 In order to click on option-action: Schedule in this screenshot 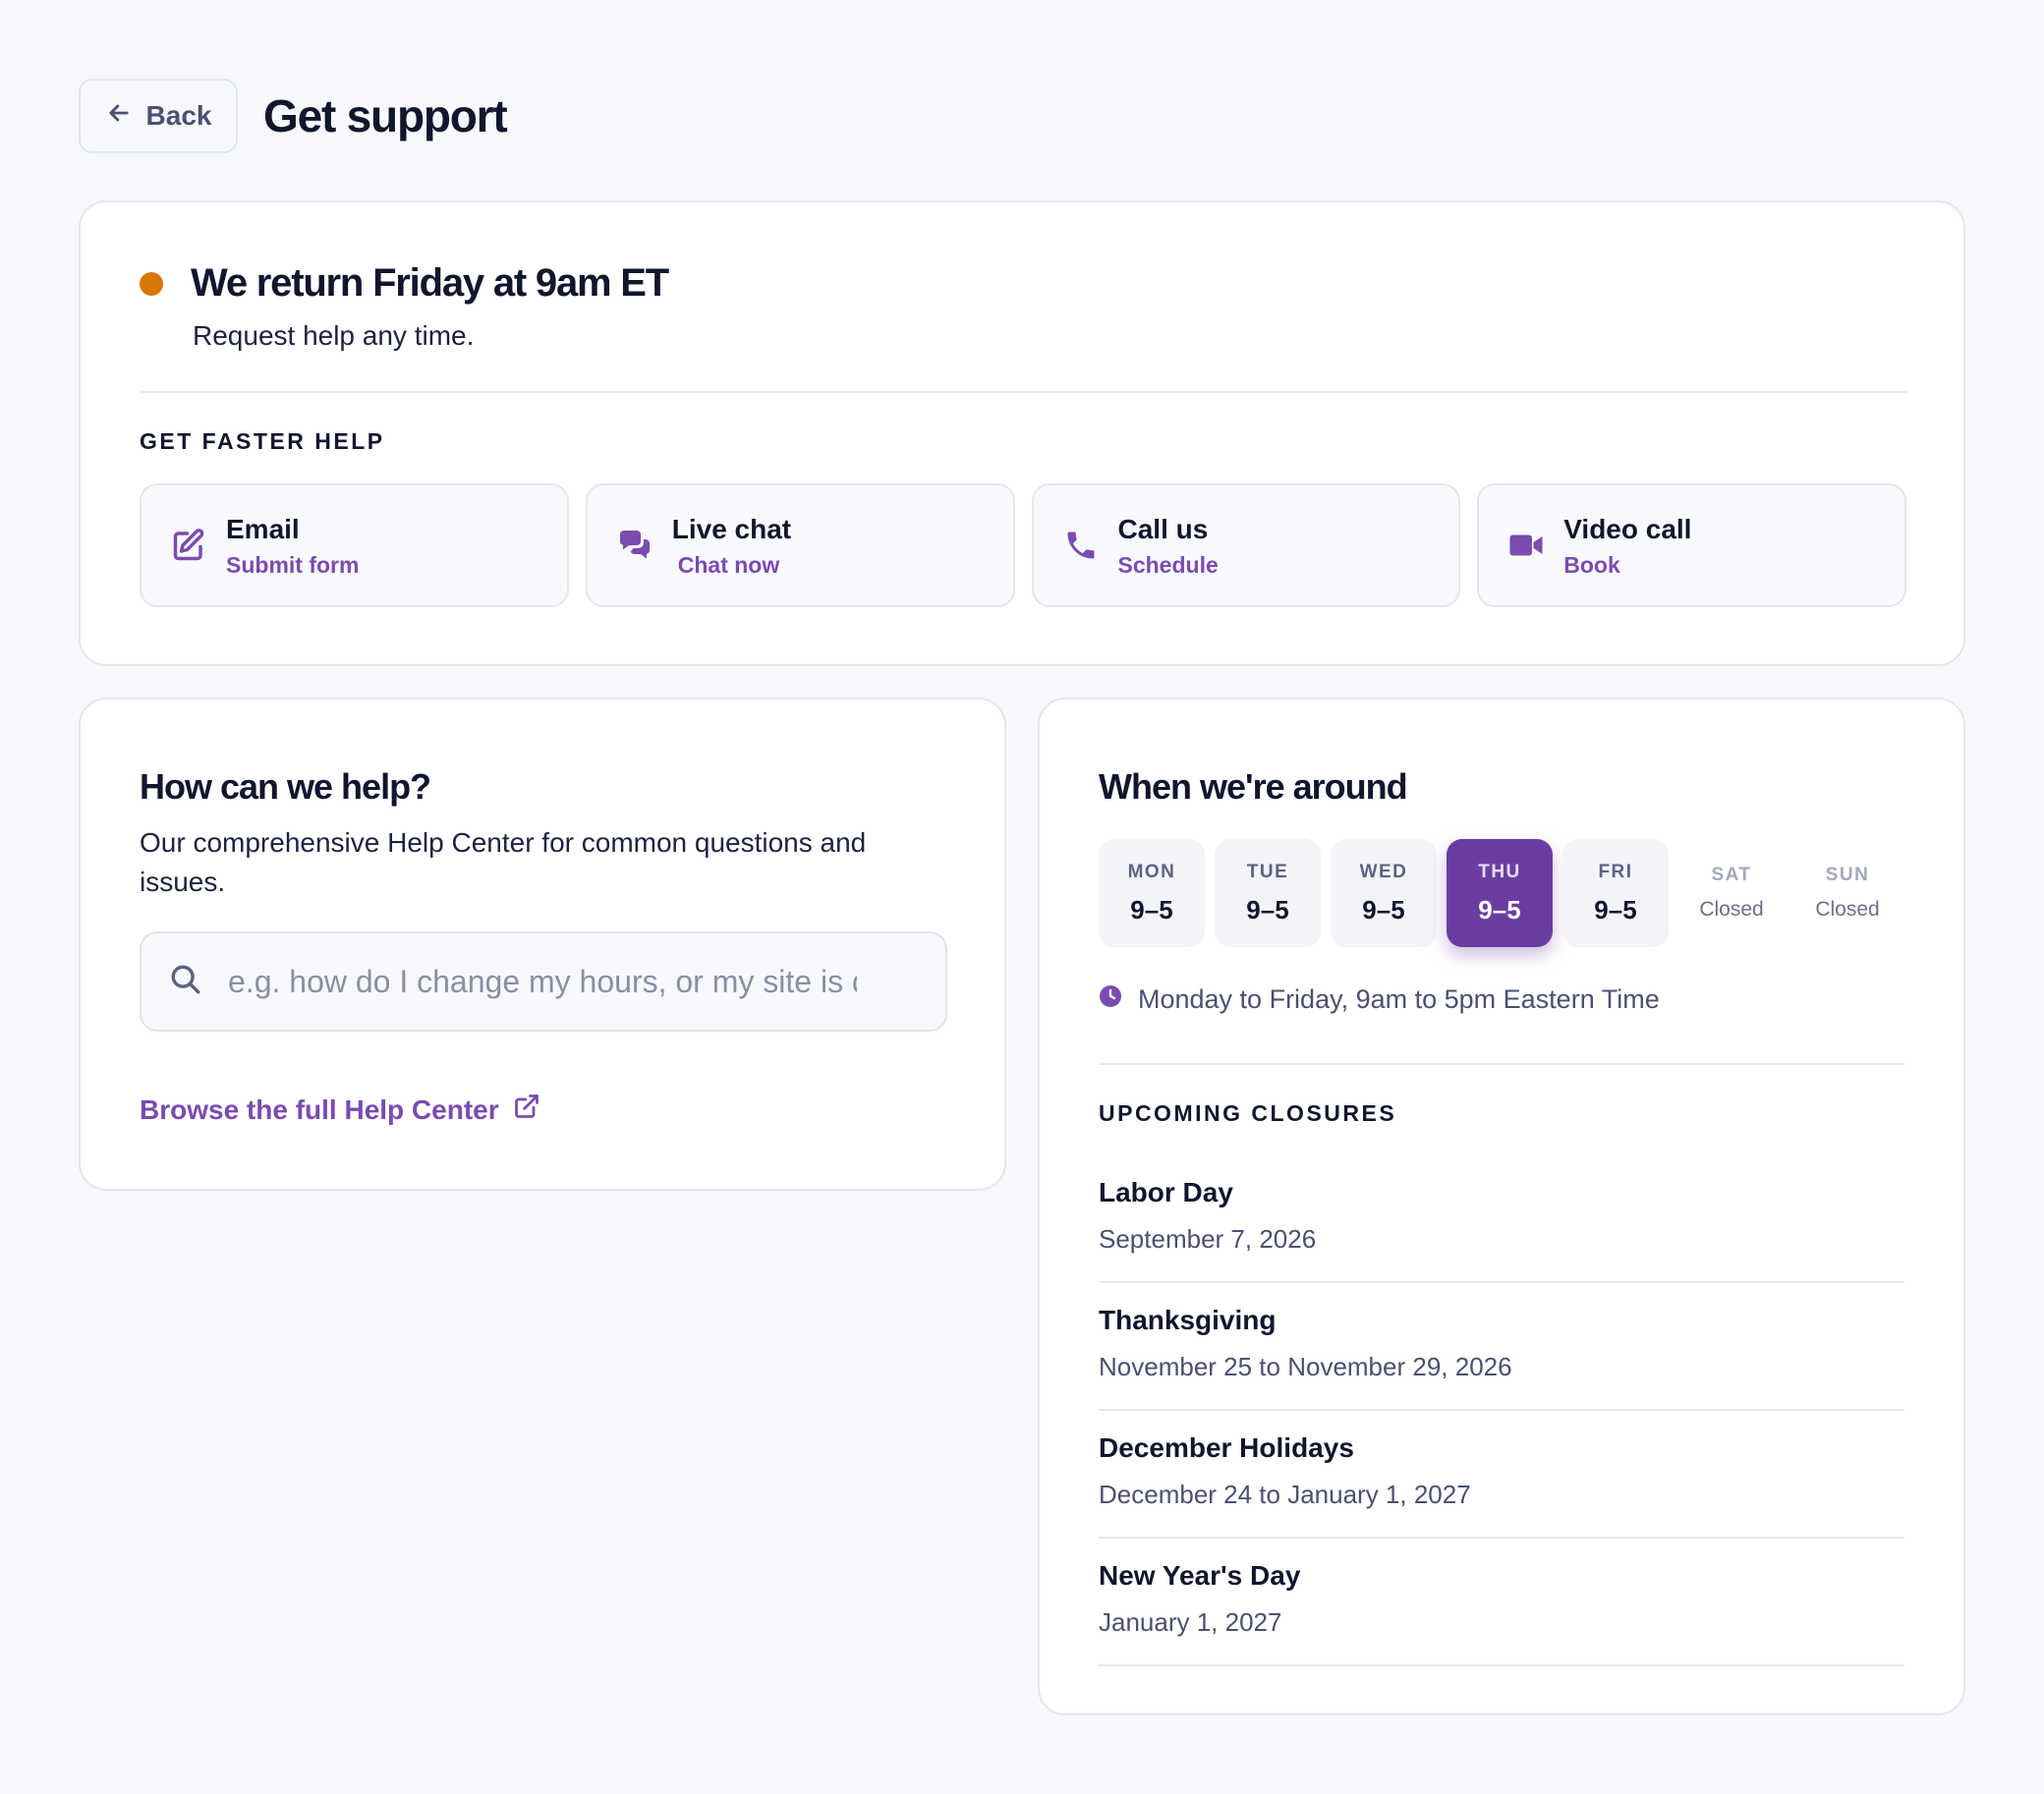, I will do `click(1168, 565)`.